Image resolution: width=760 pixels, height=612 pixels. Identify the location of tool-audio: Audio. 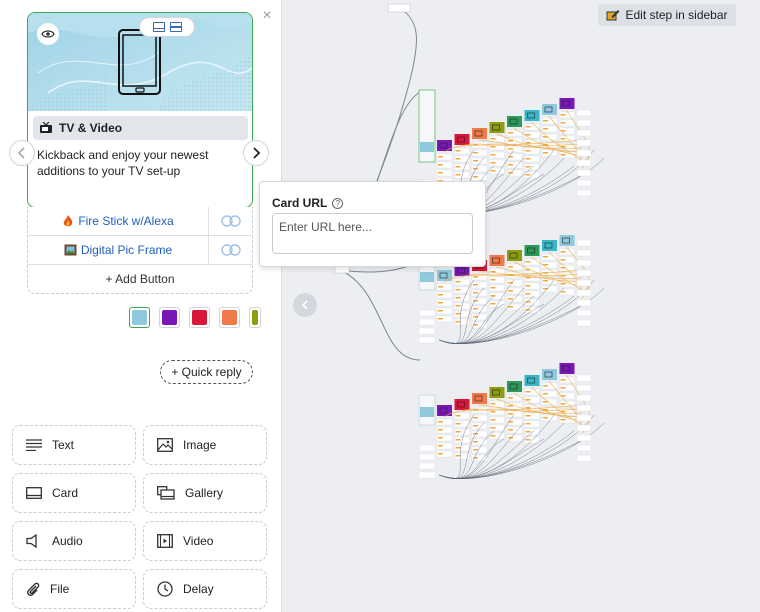
(74, 541).